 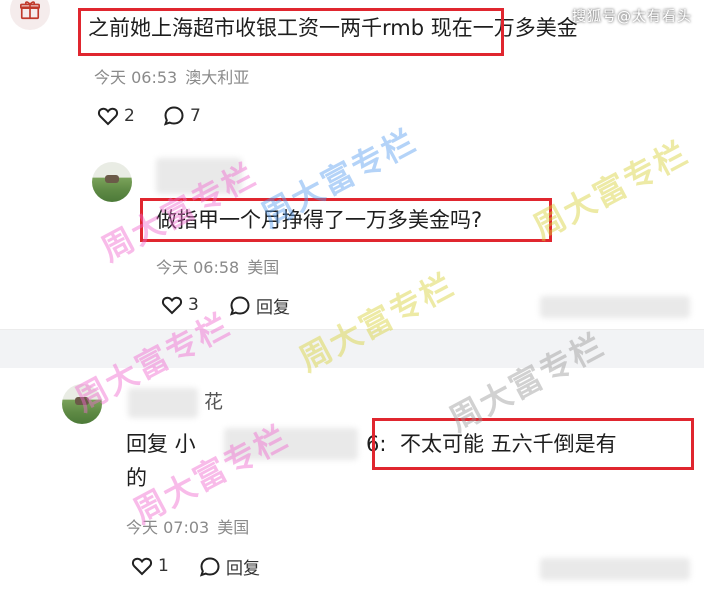 What do you see at coordinates (163, 566) in the screenshot?
I see `like-count: 1` at bounding box center [163, 566].